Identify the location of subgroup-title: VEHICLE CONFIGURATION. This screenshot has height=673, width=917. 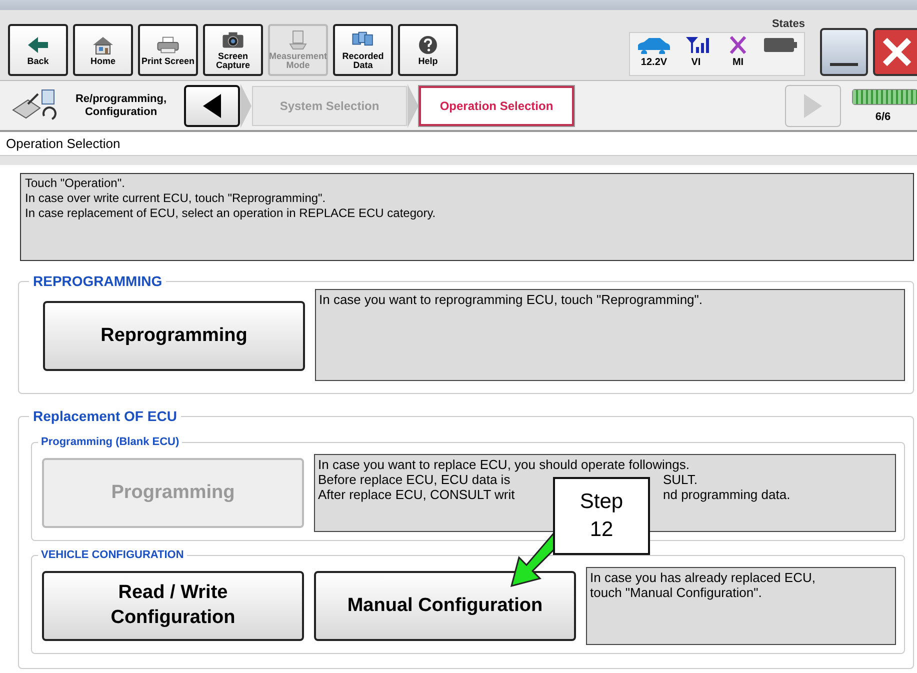
(112, 555).